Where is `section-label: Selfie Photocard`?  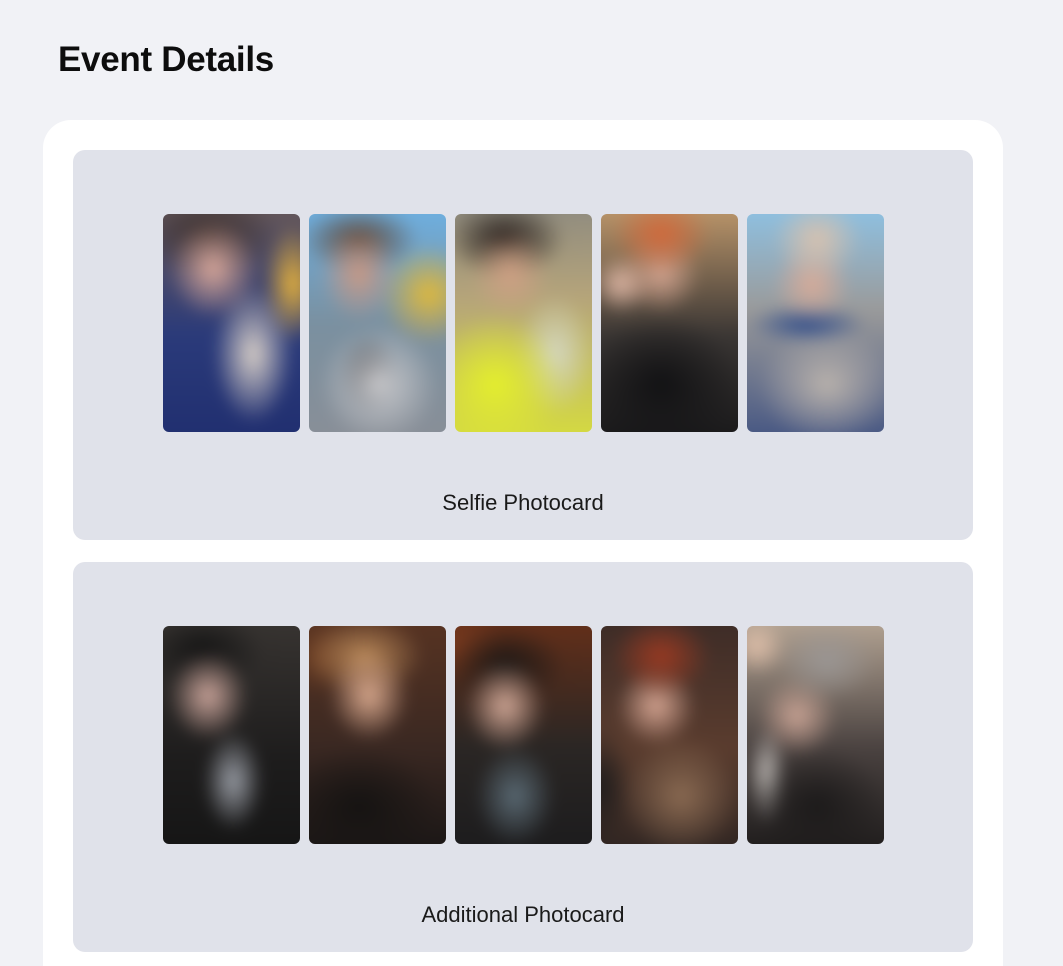
section-label: Selfie Photocard is located at coordinates (523, 502).